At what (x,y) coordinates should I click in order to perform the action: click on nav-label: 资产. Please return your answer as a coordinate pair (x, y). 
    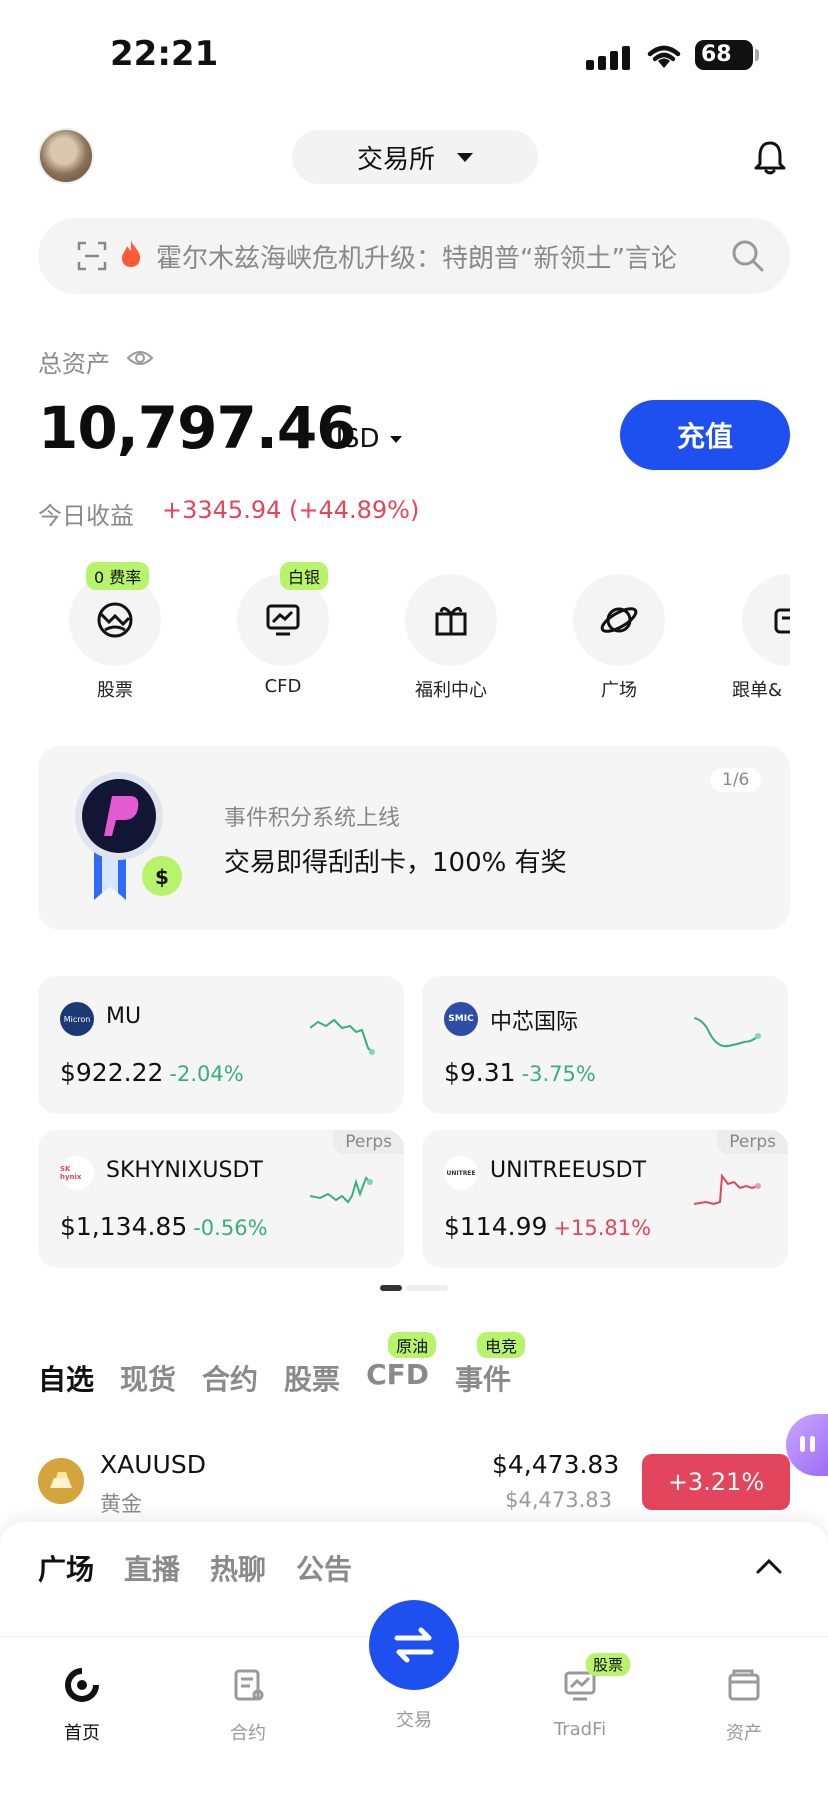
    Looking at the image, I should click on (744, 1733).